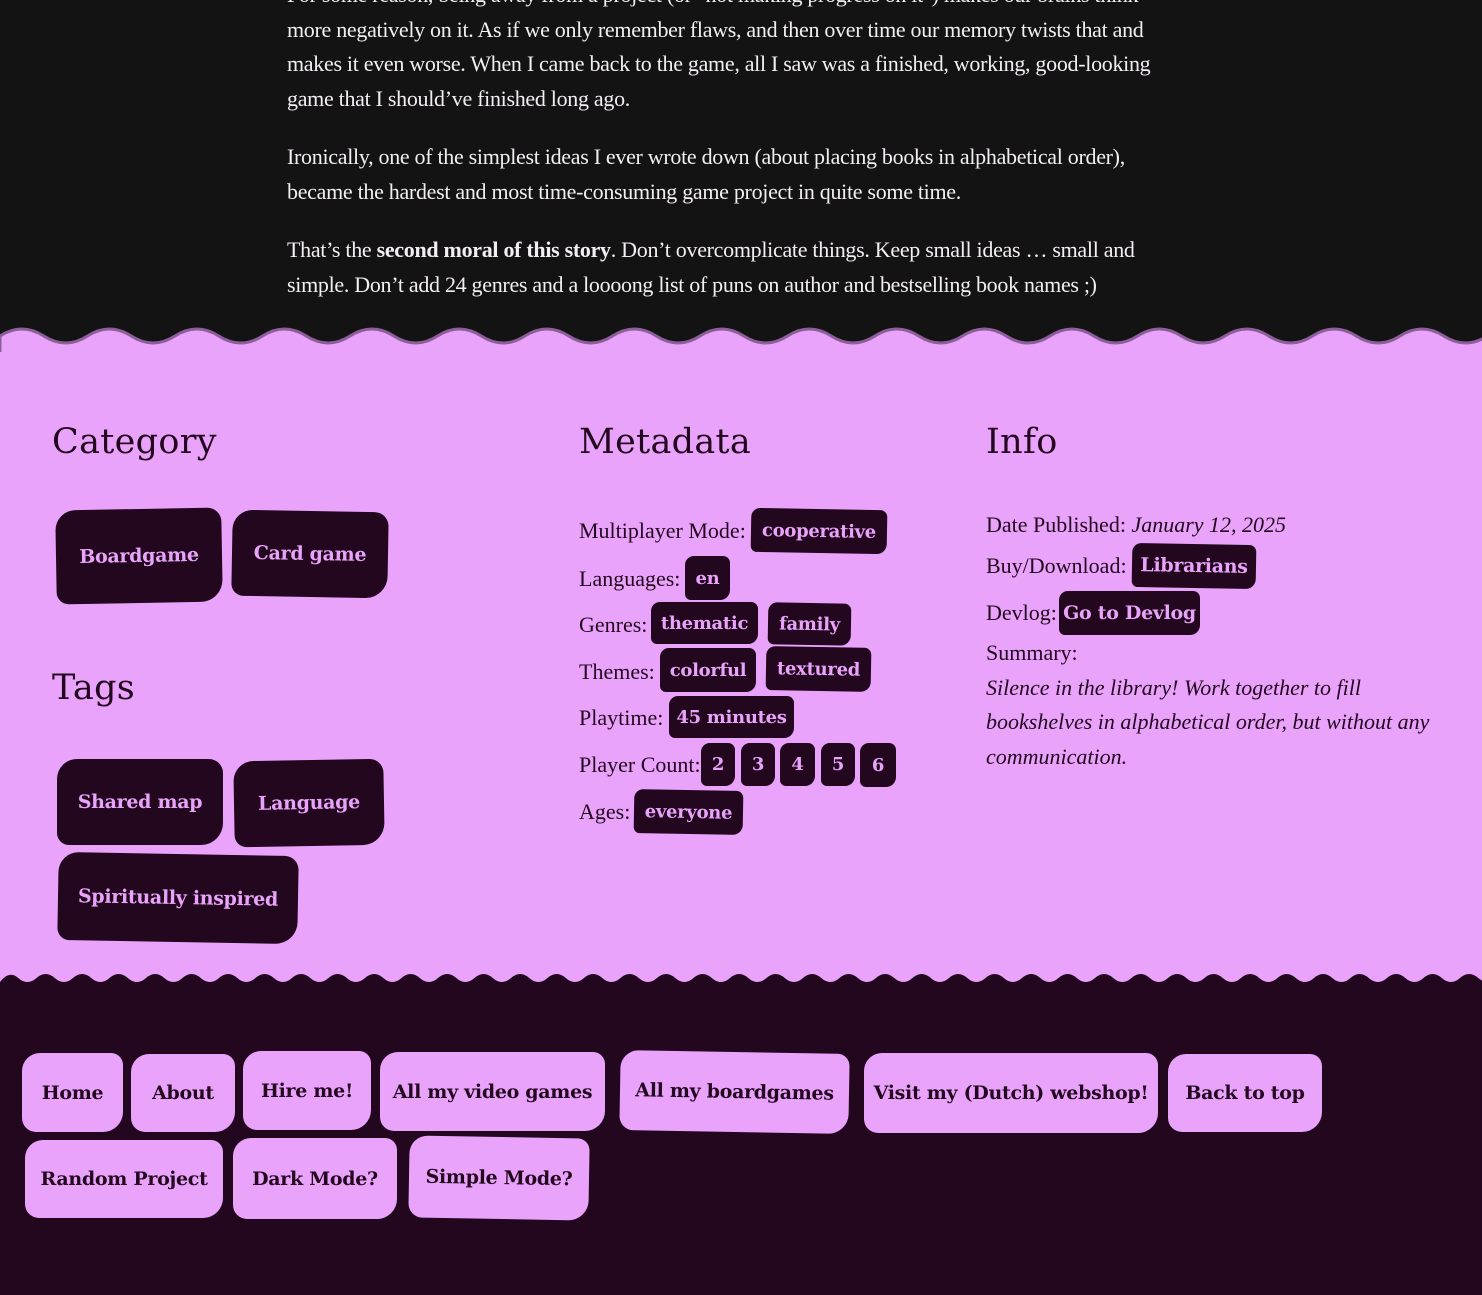 The image size is (1482, 1295). What do you see at coordinates (178, 898) in the screenshot?
I see `tag-spiritually-inspired: Spiritually inspired` at bounding box center [178, 898].